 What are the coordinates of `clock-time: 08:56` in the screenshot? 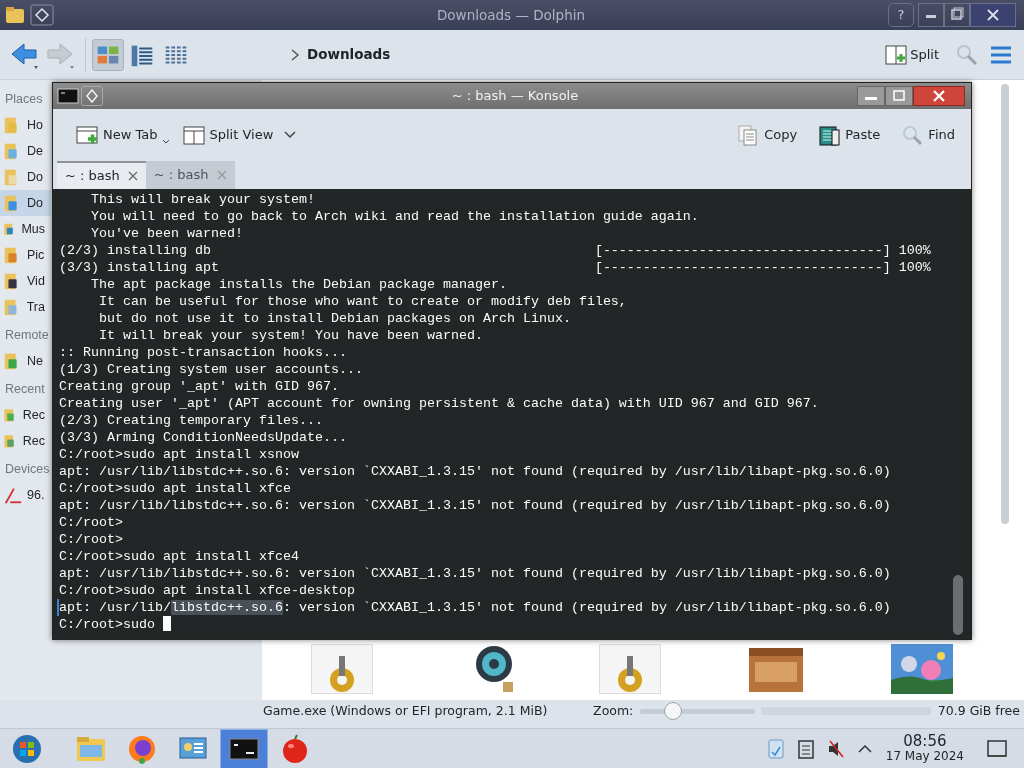 It's located at (925, 742).